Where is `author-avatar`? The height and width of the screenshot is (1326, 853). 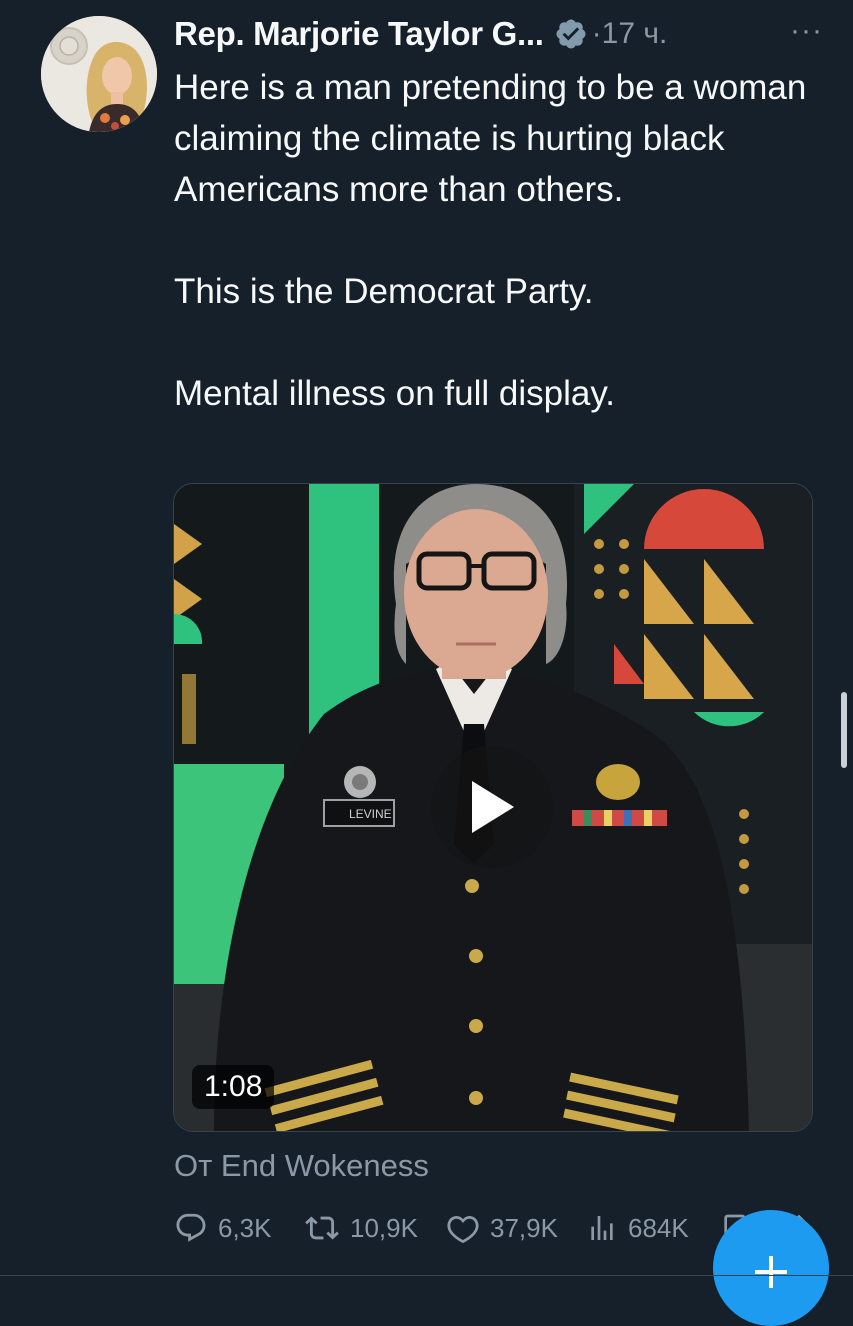
author-avatar is located at coordinates (99, 74).